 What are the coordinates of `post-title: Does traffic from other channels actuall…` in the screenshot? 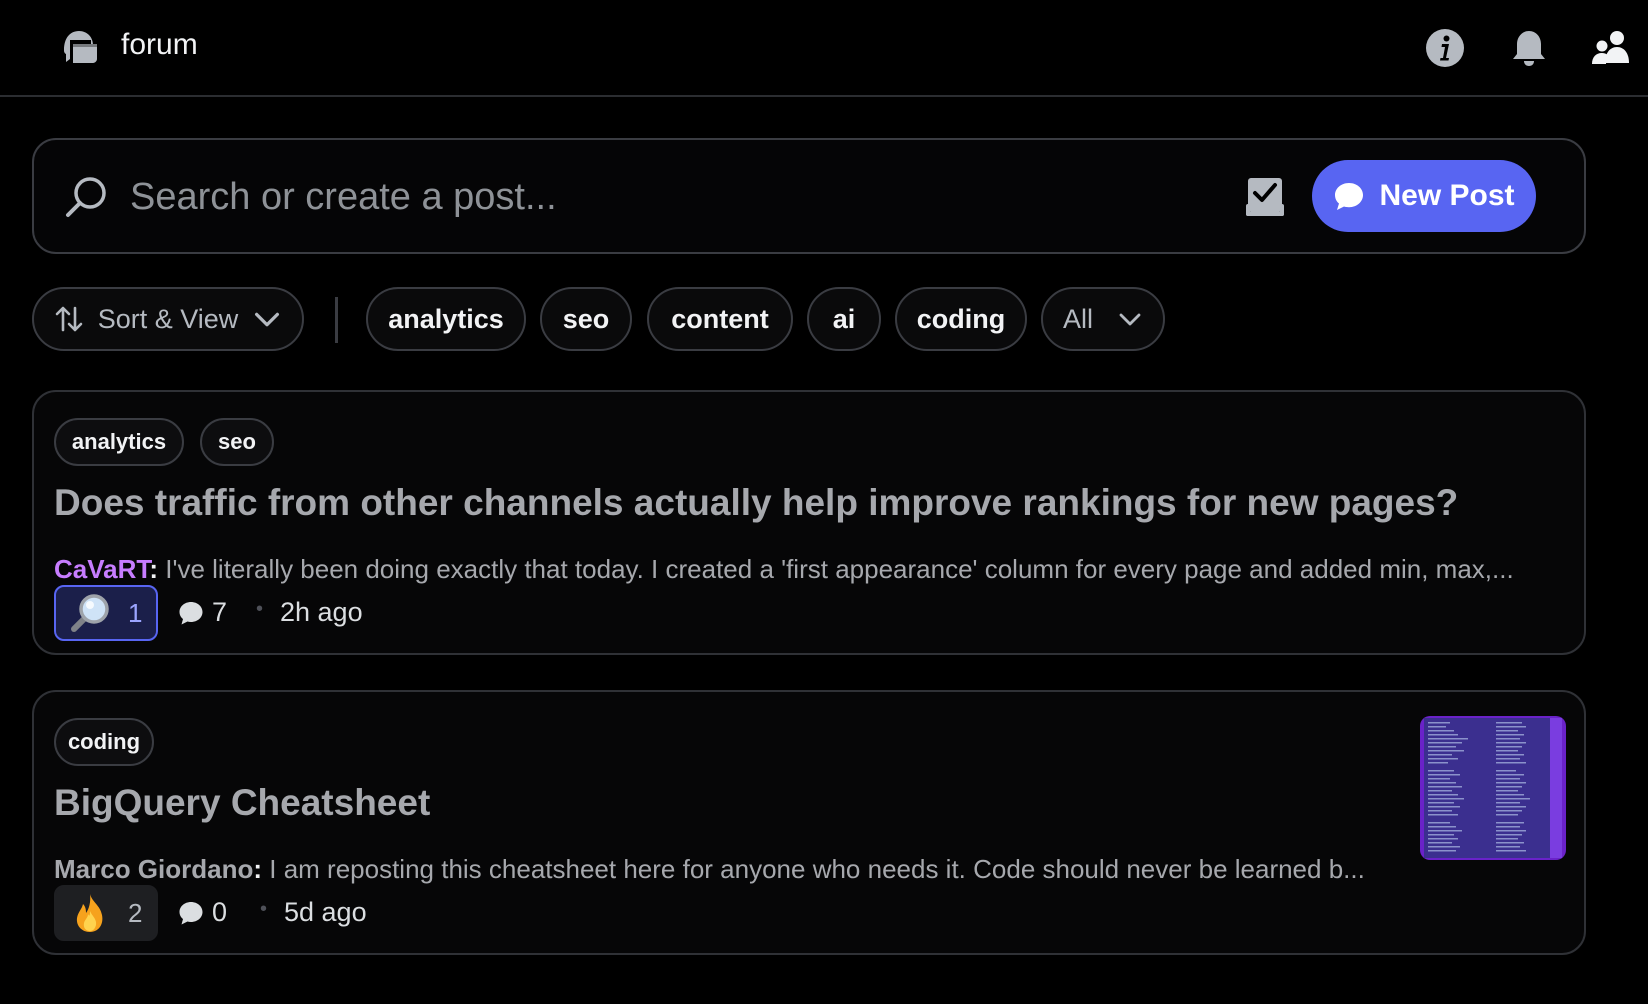 It's located at (756, 503).